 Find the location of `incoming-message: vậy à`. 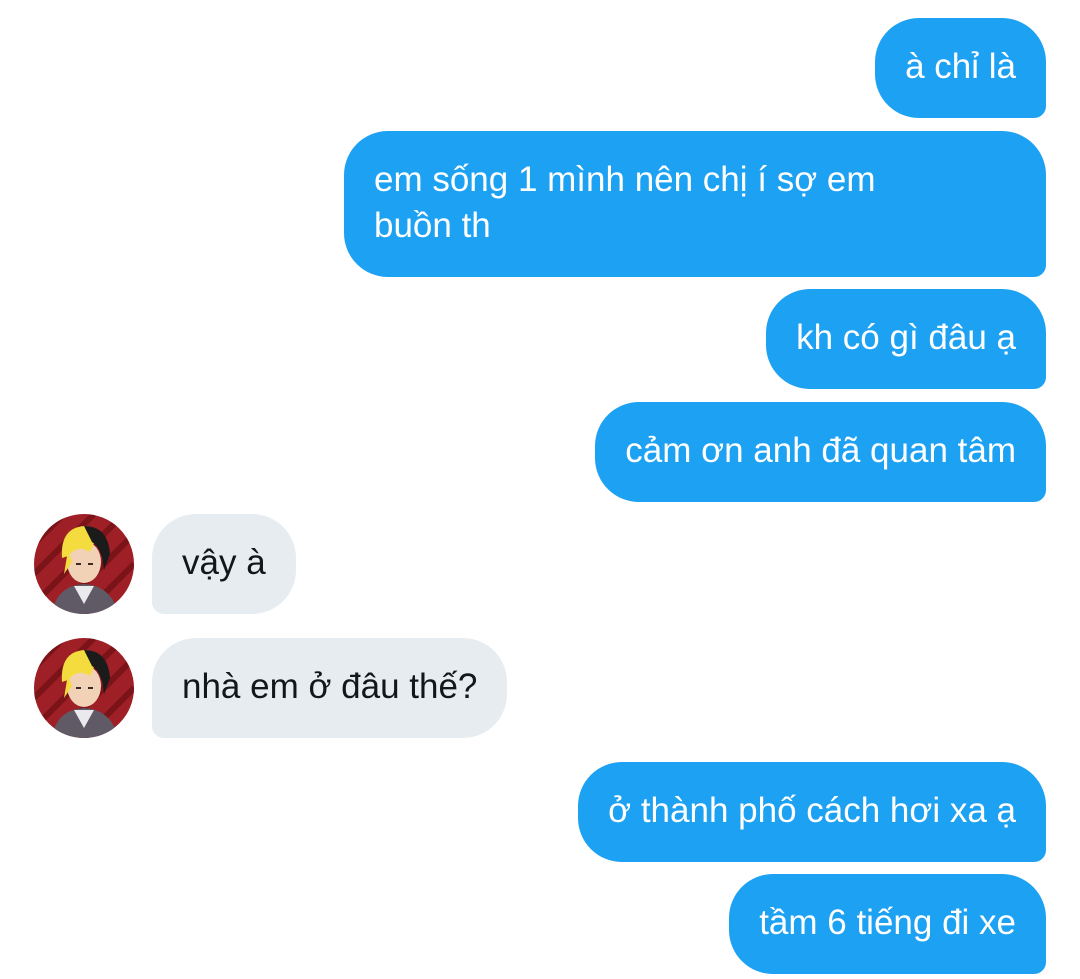

incoming-message: vậy à is located at coordinates (224, 564).